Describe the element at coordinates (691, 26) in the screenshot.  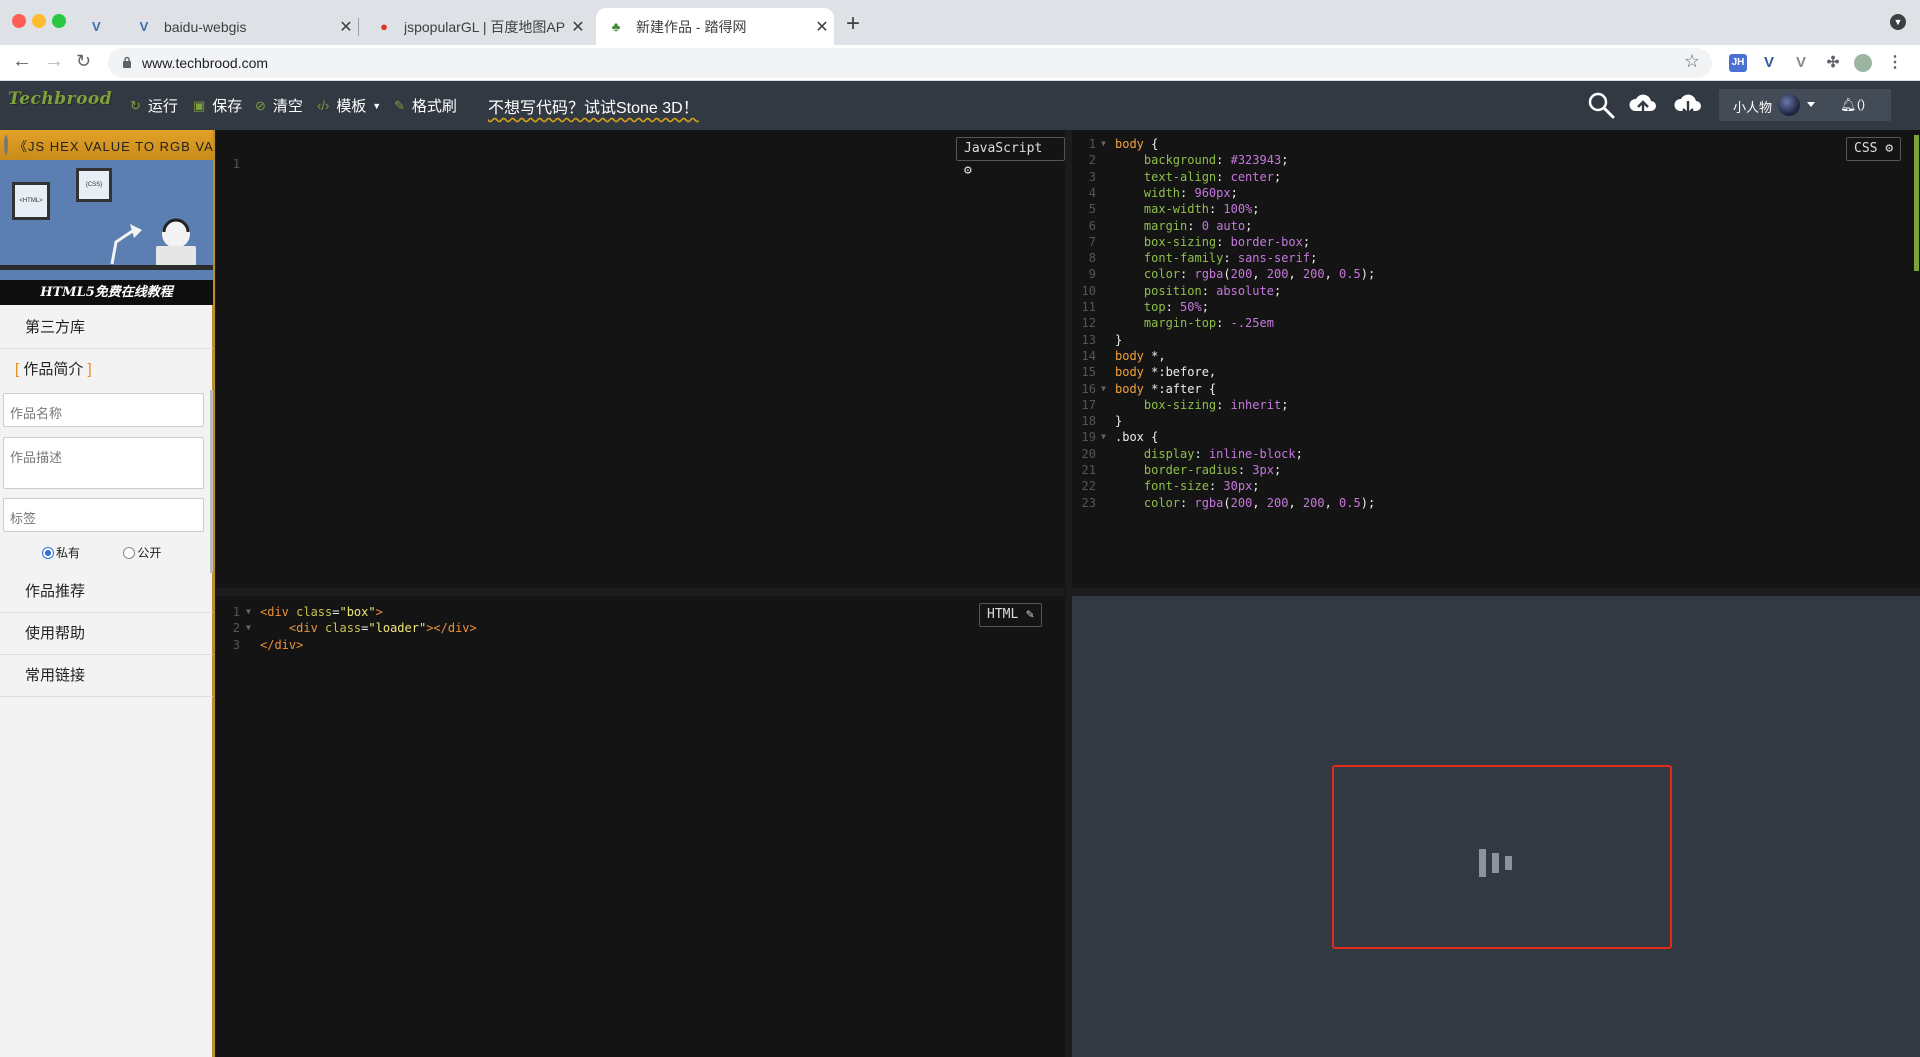
I see `tab-title: 新建作品 - 踏得网` at that location.